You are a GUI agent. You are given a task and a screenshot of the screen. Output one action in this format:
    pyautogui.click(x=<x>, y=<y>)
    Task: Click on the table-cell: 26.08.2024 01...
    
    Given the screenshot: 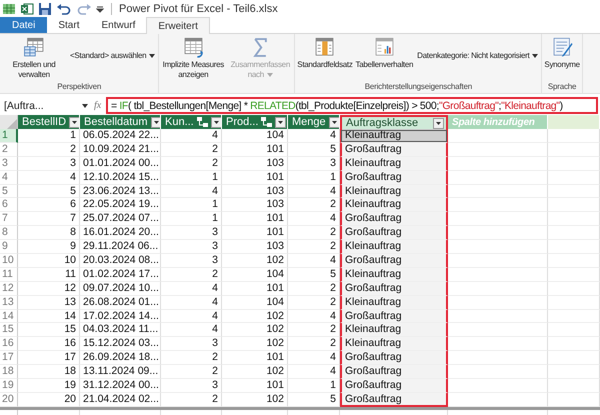 What is the action you would take?
    pyautogui.click(x=120, y=303)
    